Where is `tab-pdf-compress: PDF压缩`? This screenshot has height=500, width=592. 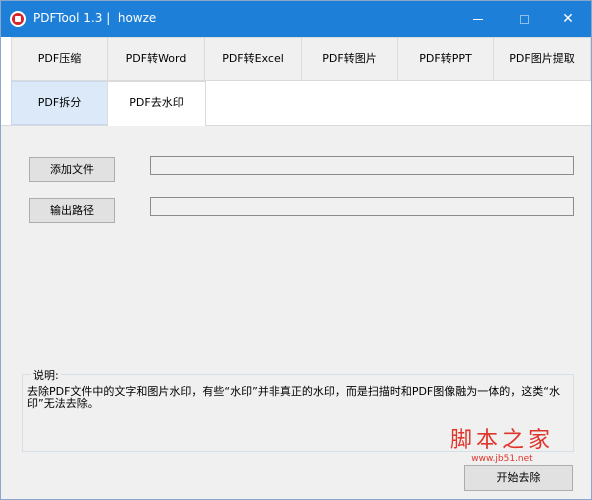 tab-pdf-compress: PDF压缩 is located at coordinates (59, 59).